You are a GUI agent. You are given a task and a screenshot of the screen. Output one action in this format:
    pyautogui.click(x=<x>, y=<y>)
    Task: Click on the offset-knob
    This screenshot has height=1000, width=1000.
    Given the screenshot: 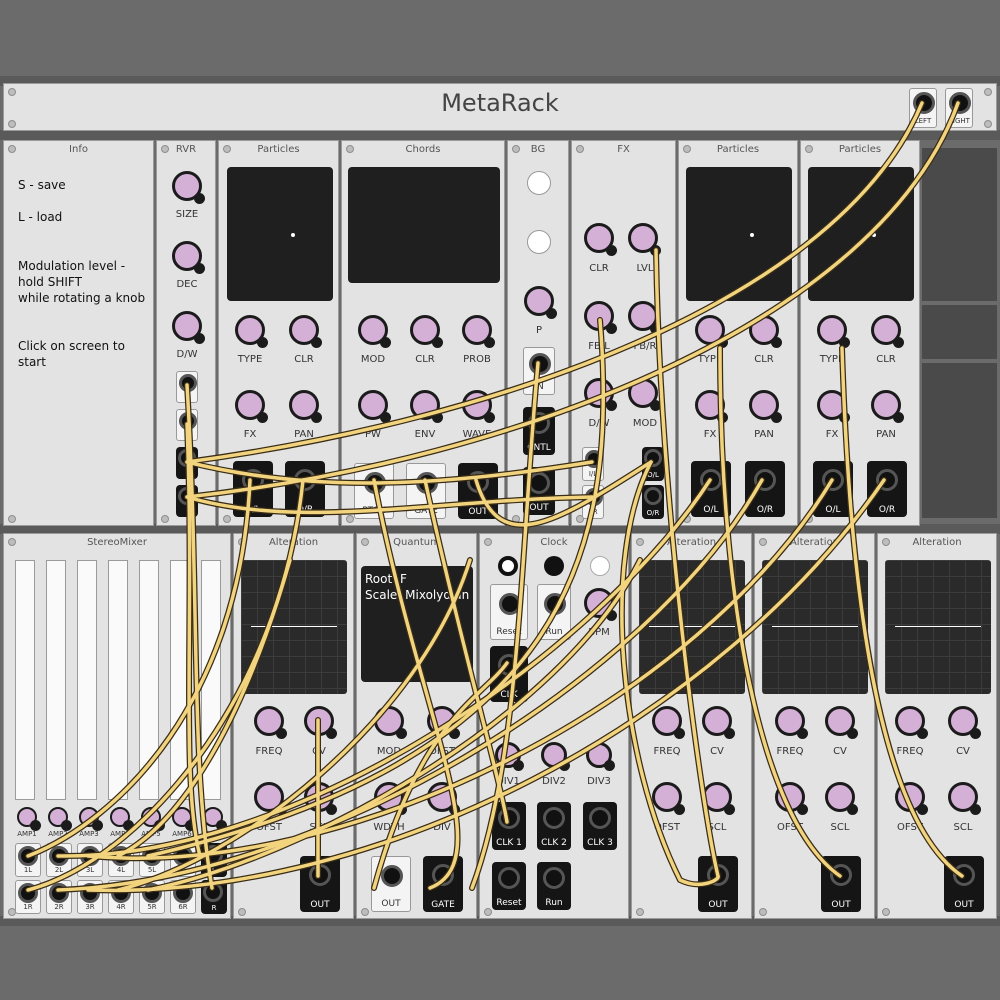 What is the action you would take?
    pyautogui.click(x=668, y=798)
    